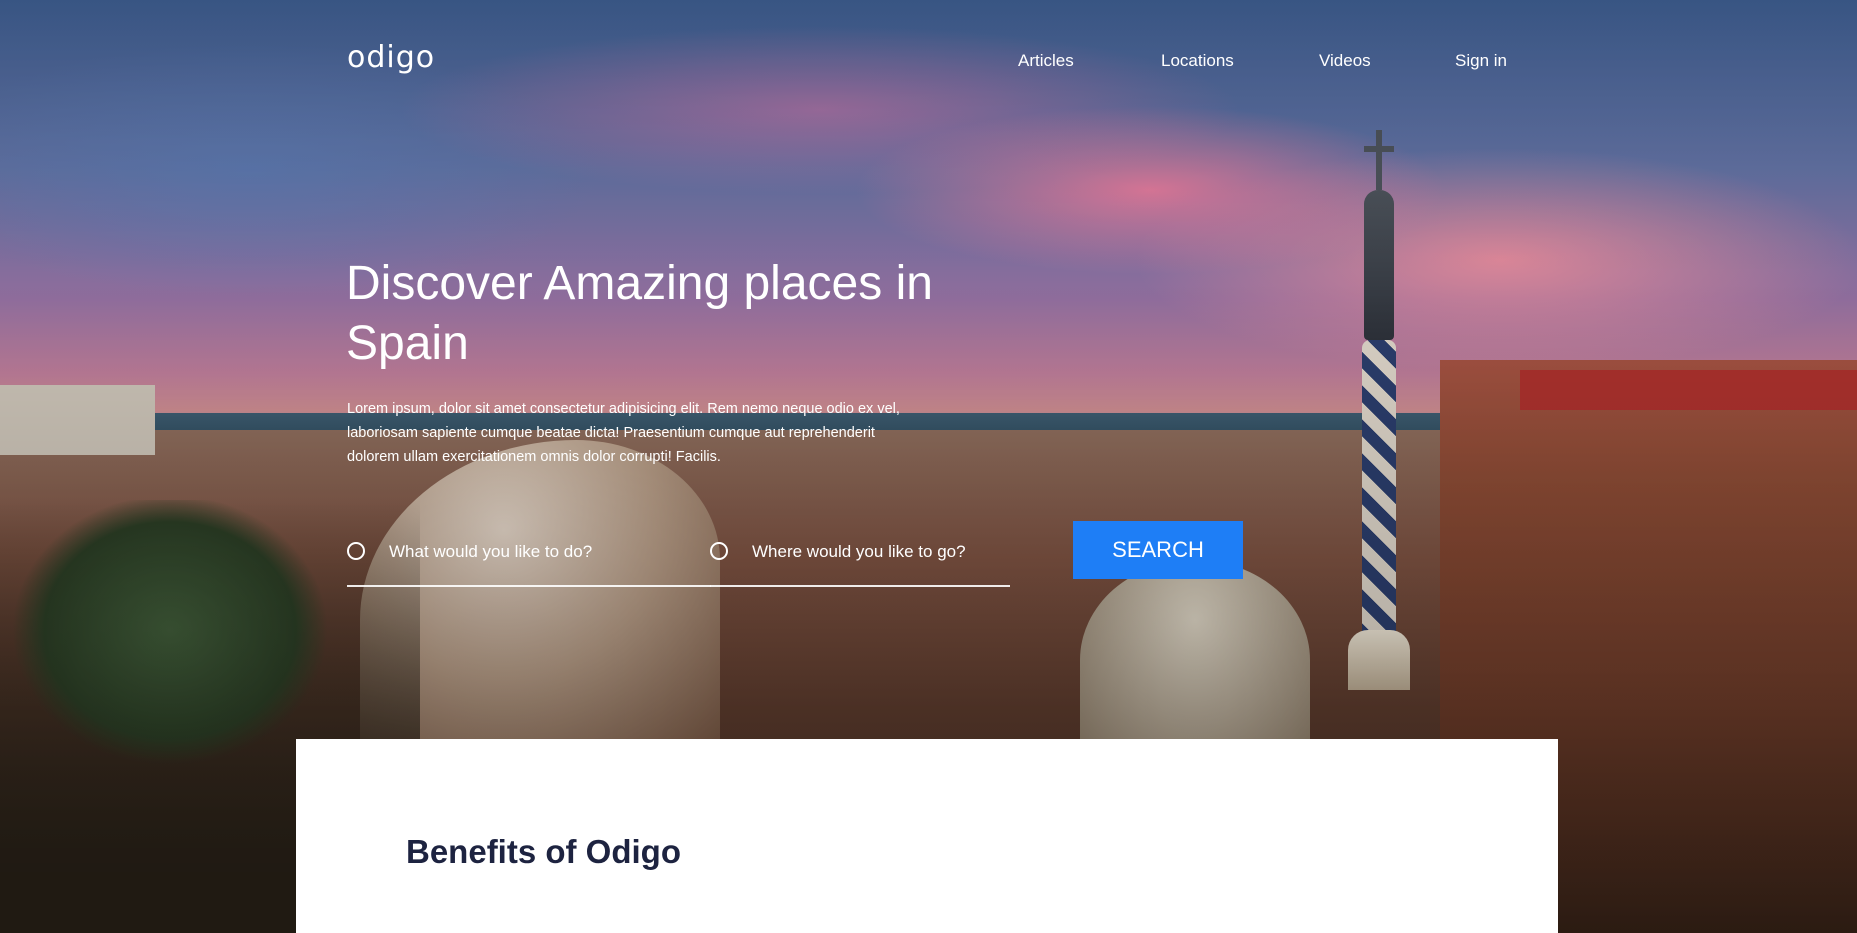  What do you see at coordinates (356, 551) in the screenshot?
I see `what-radio-icon` at bounding box center [356, 551].